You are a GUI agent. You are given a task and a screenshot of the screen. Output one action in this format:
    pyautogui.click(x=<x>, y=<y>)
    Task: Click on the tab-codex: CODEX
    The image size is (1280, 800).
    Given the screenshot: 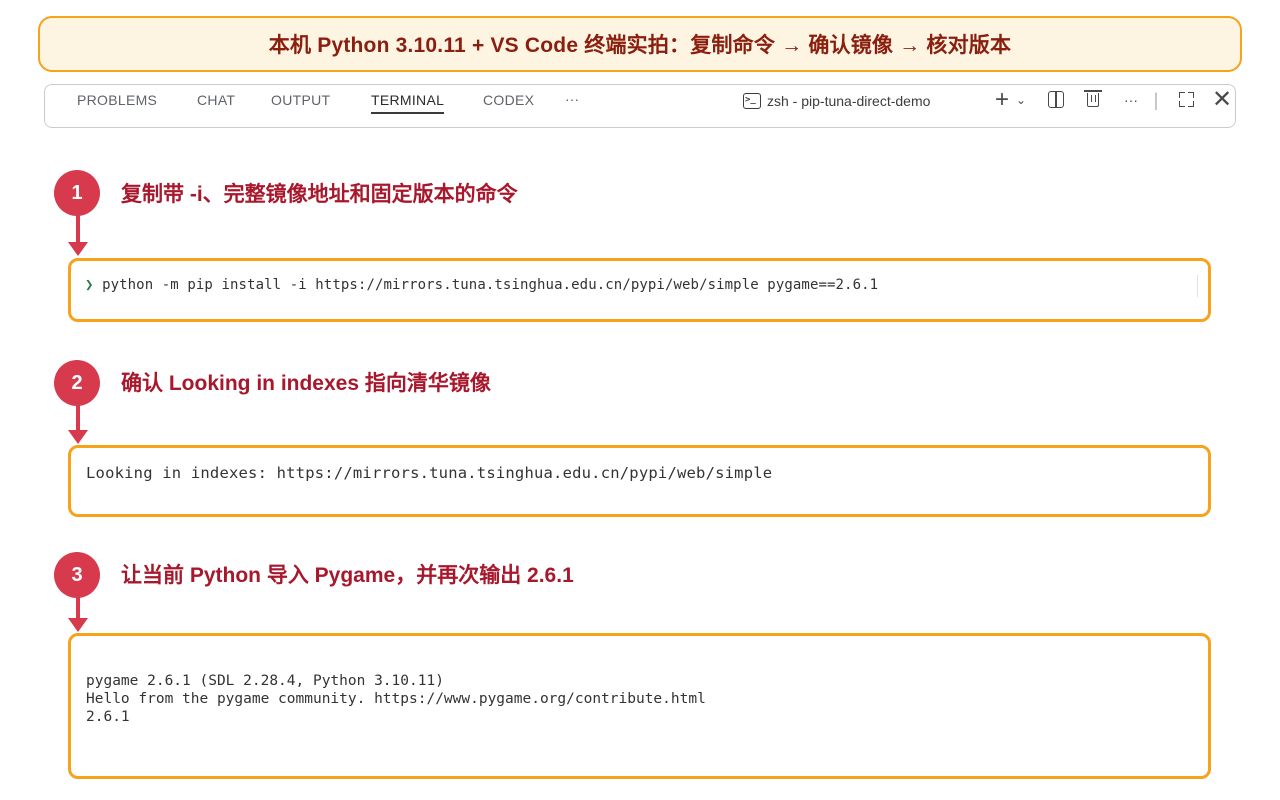 What is the action you would take?
    pyautogui.click(x=508, y=106)
    